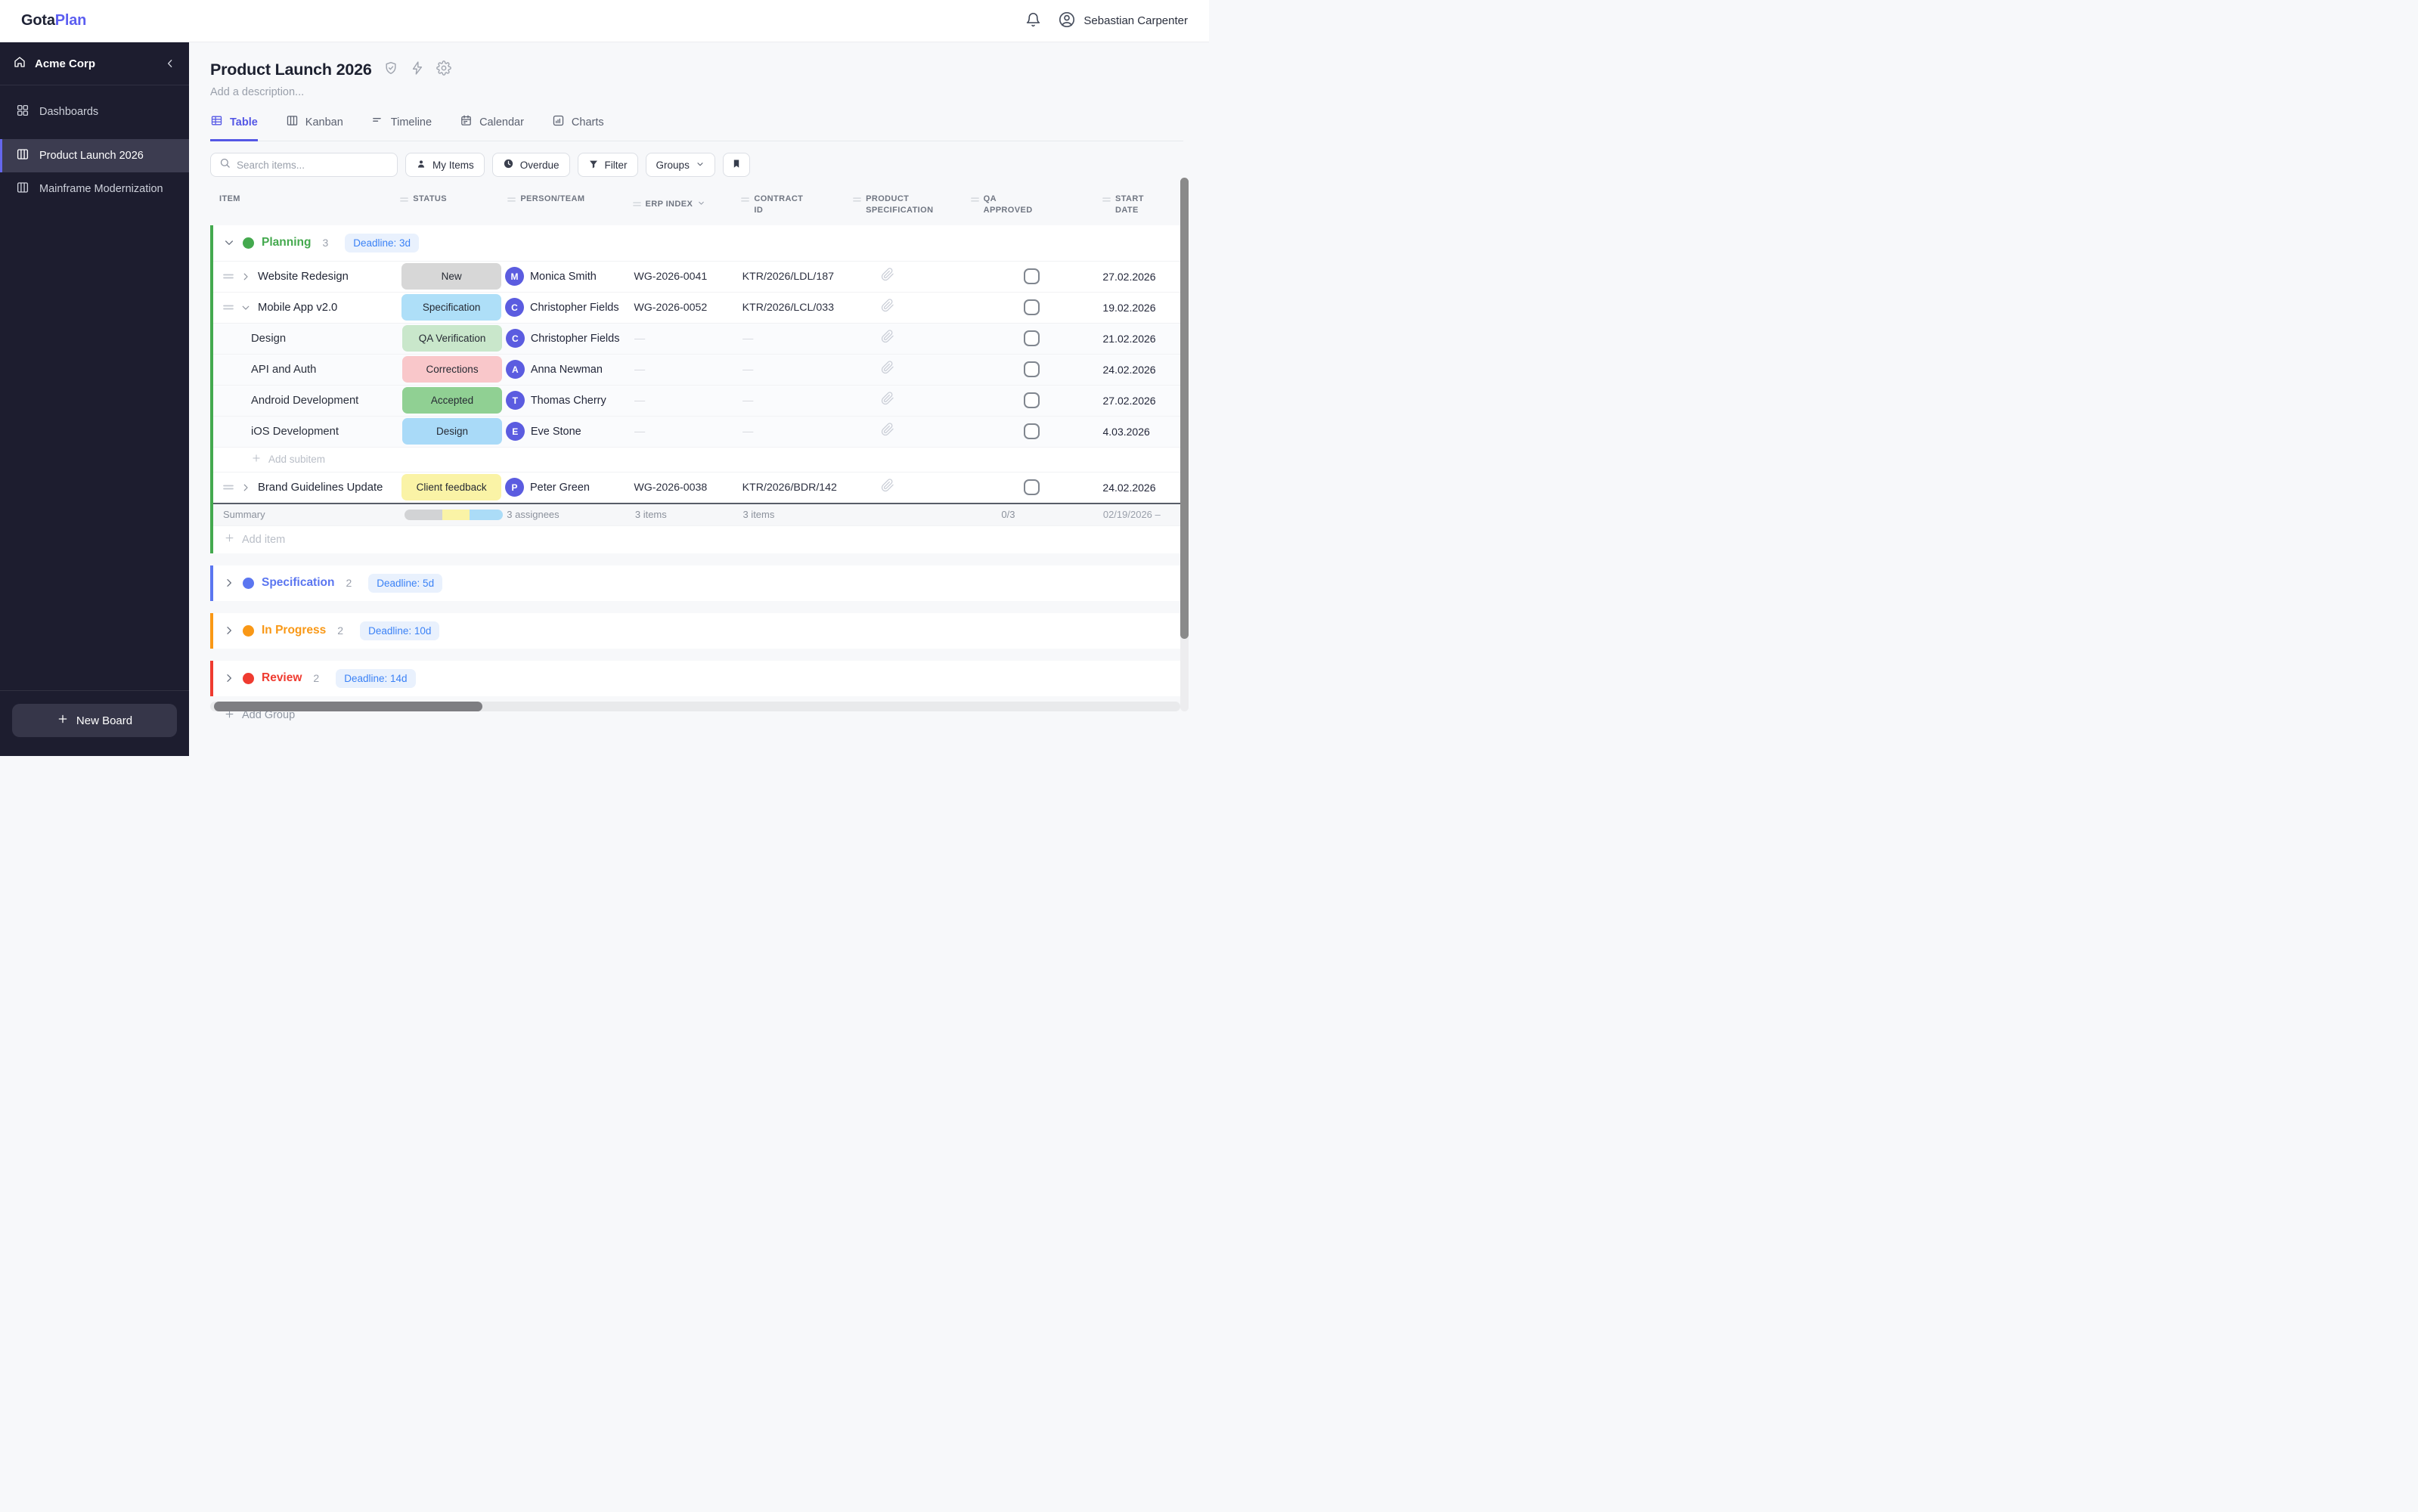 This screenshot has width=2418, height=1512. Describe the element at coordinates (283, 370) in the screenshot. I see `item-name: API and Auth` at that location.